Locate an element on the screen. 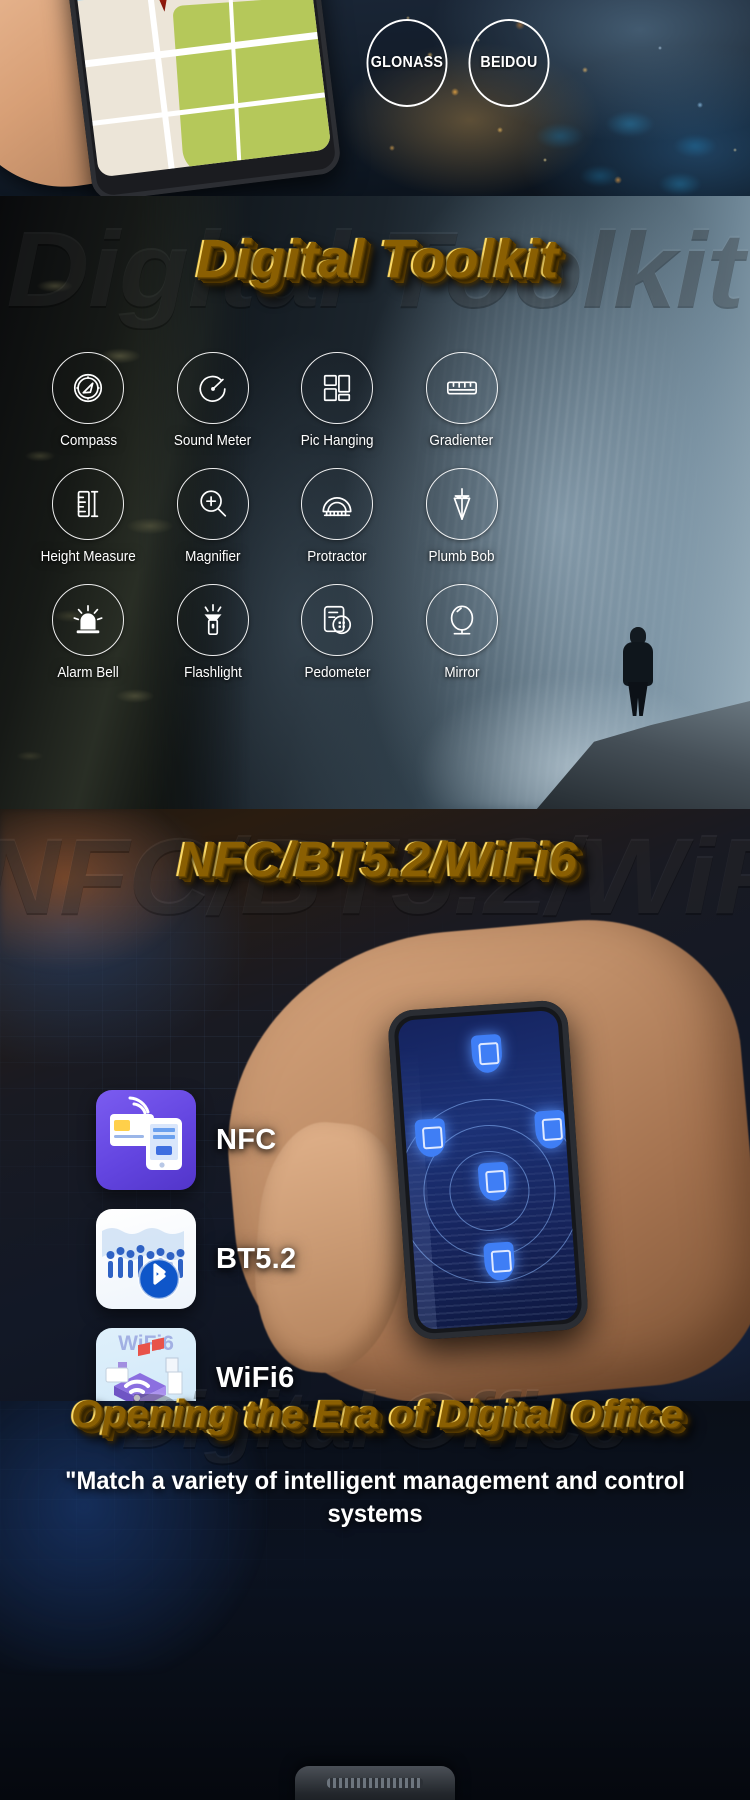 This screenshot has width=750, height=1800. rugged-phone-map-device is located at coordinates (203, 98).